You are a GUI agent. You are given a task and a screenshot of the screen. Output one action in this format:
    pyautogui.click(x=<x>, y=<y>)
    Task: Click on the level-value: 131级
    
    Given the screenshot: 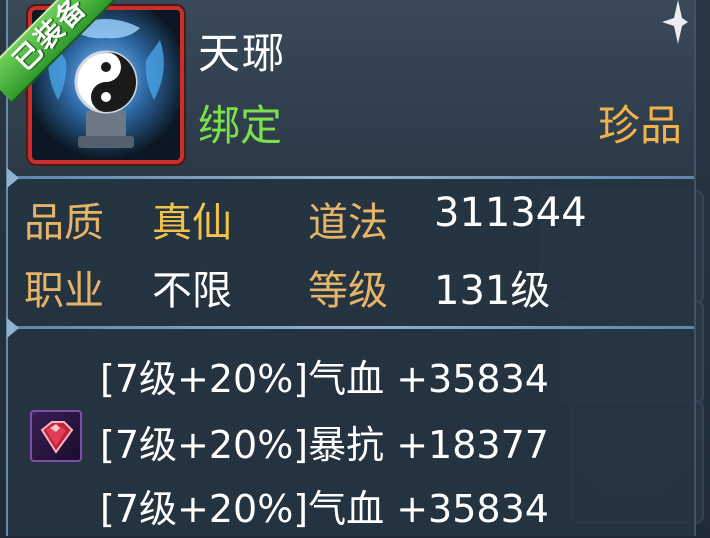 What is the action you would take?
    pyautogui.click(x=492, y=291)
    